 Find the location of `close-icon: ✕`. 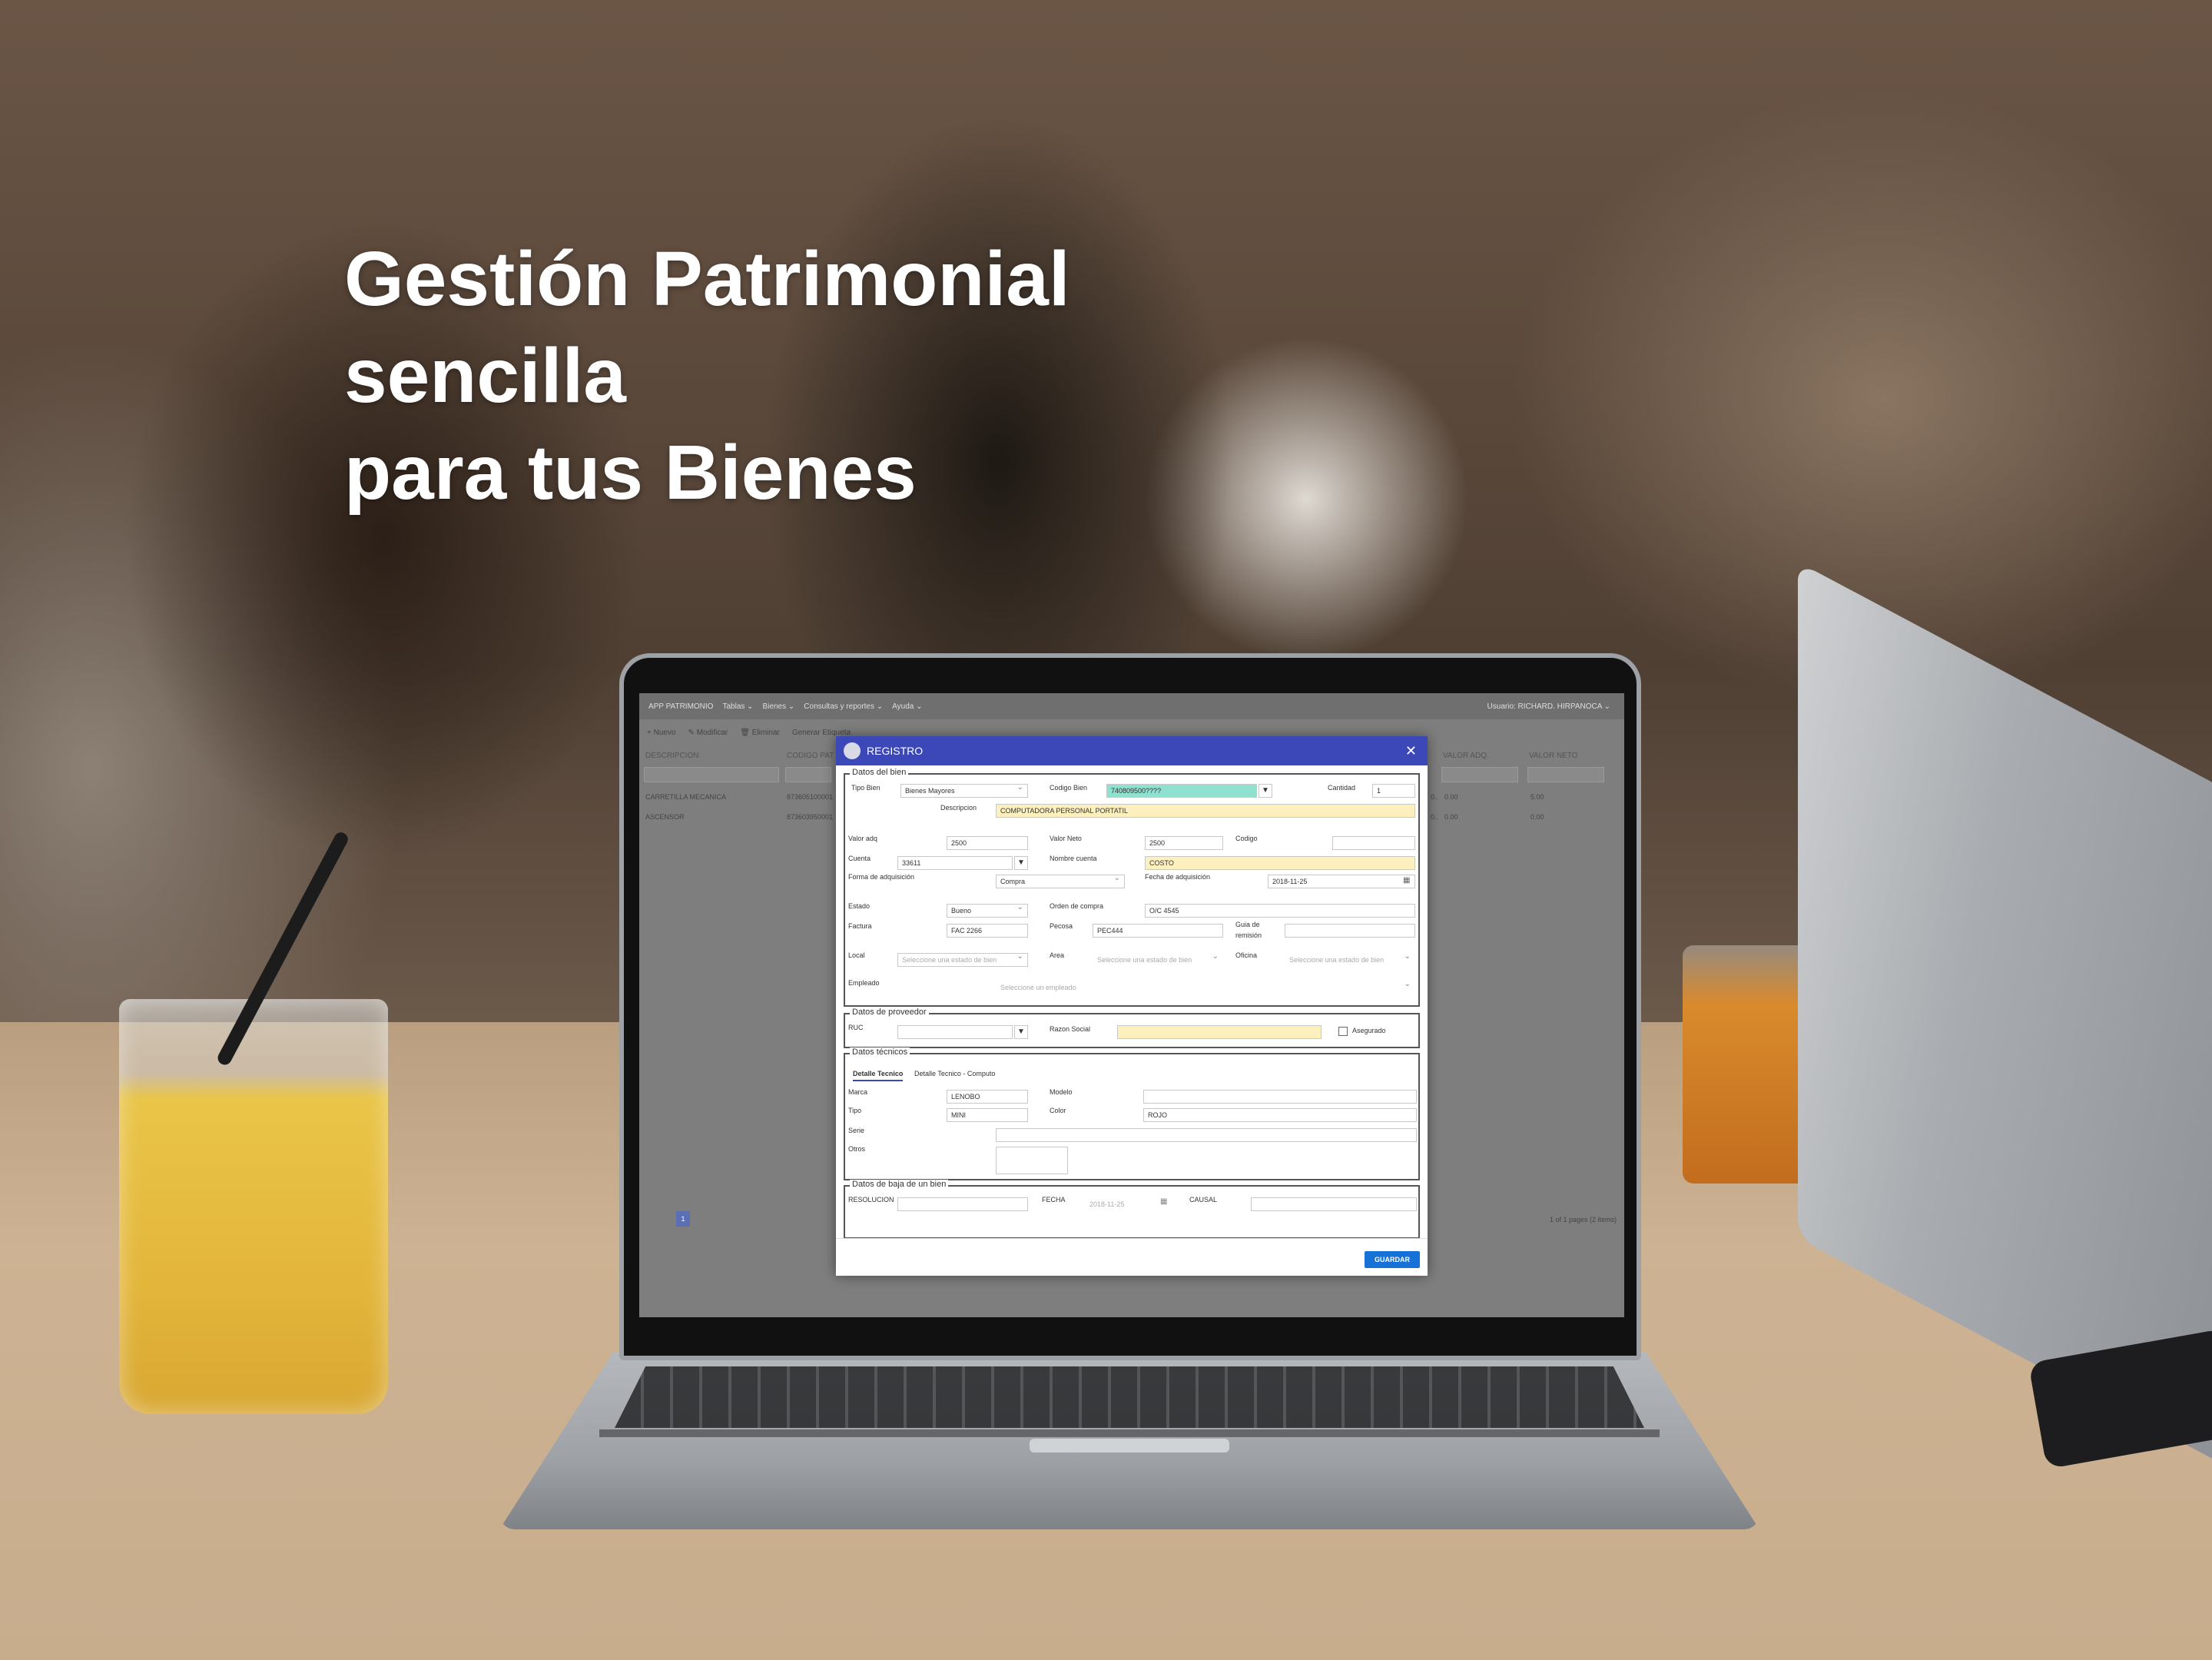

close-icon: ✕ is located at coordinates (1411, 751).